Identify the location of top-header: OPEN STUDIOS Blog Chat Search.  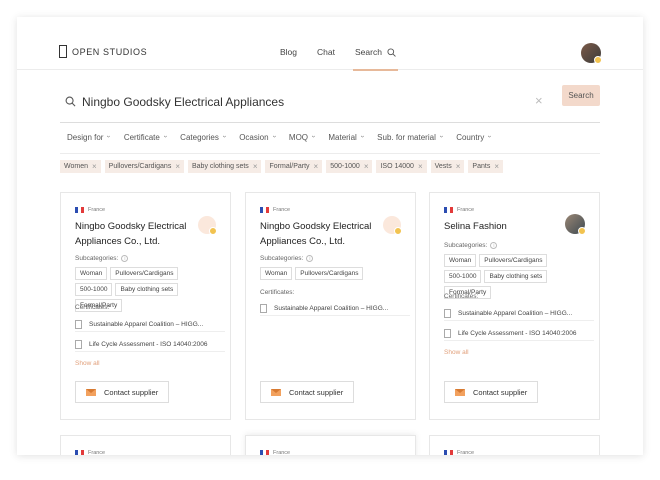
(330, 44).